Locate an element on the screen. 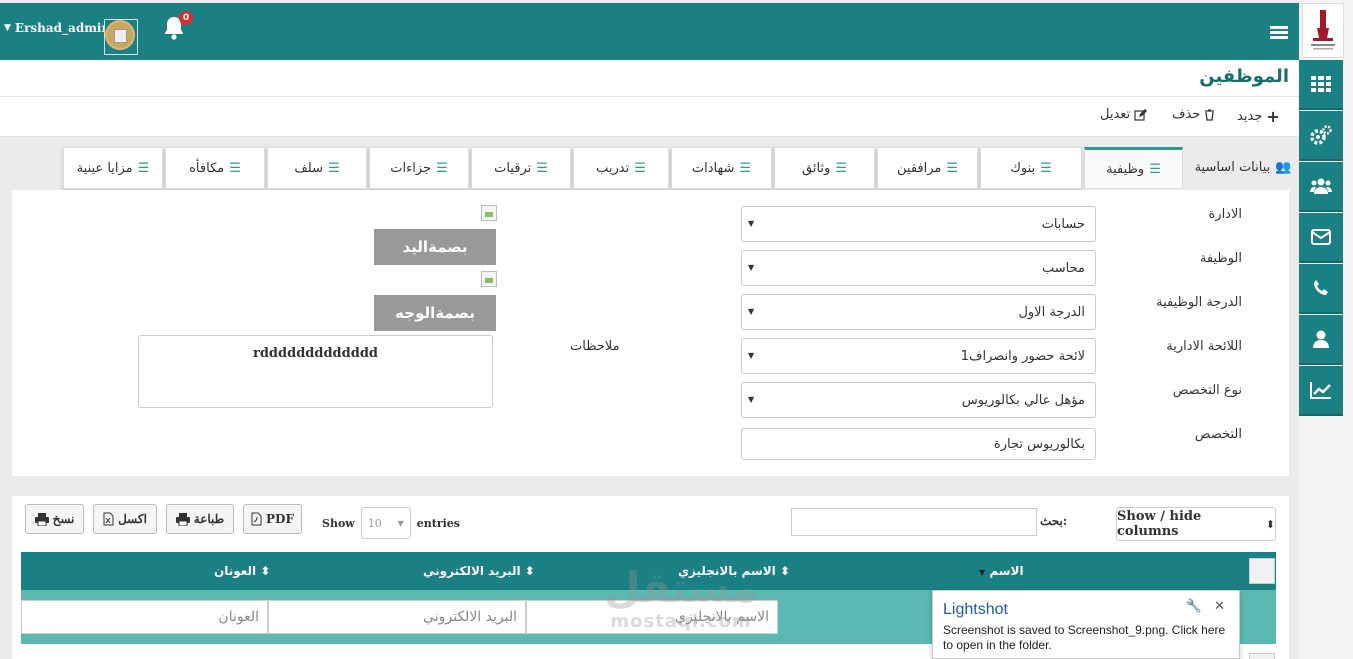 The height and width of the screenshot is (659, 1353). page-length-control: Show 10 ▼ entries is located at coordinates (391, 523).